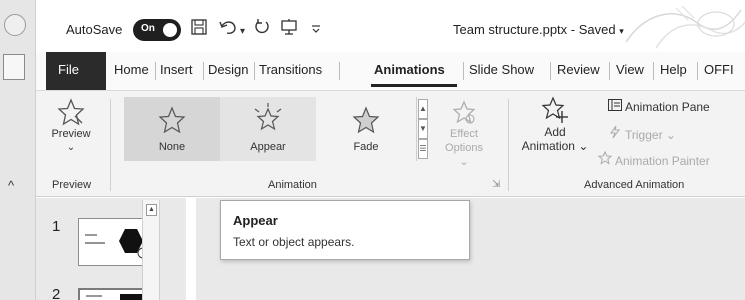  Describe the element at coordinates (255, 220) in the screenshot. I see `tooltip-title: Appear` at that location.